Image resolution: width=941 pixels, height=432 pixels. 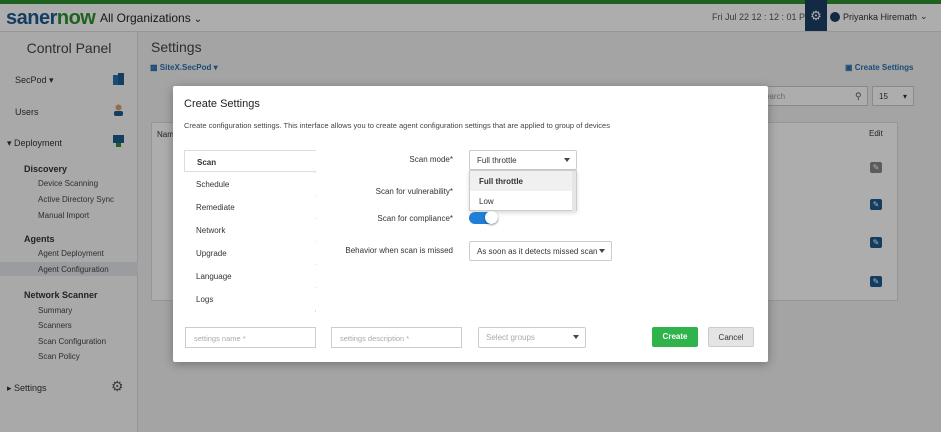 What do you see at coordinates (250, 253) in the screenshot?
I see `tab-upgrade: Upgrade` at bounding box center [250, 253].